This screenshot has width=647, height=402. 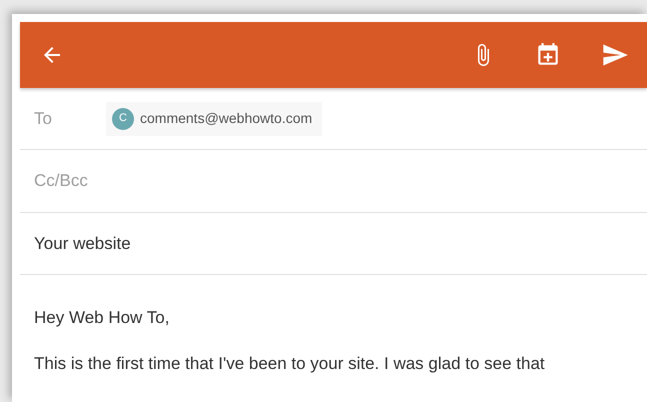 I want to click on avatar-initial: C, so click(x=123, y=119).